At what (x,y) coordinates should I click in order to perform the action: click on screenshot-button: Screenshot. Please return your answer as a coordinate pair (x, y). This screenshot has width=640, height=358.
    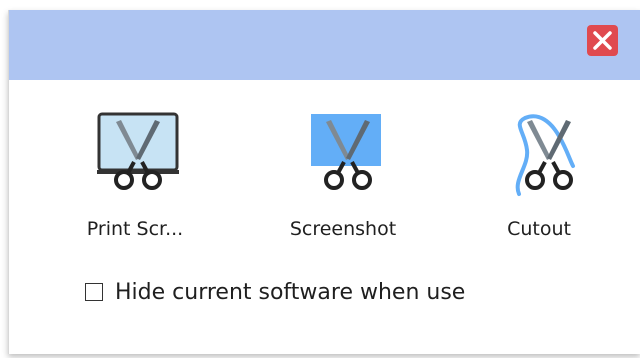
    Looking at the image, I should click on (343, 180).